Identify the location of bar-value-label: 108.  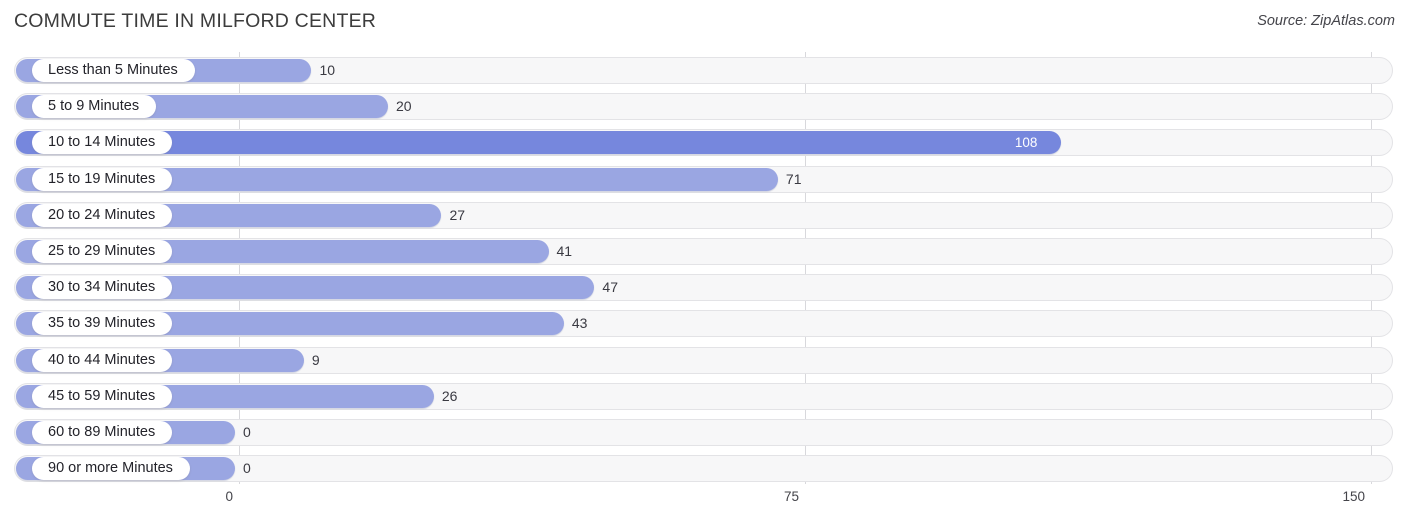
(1026, 143).